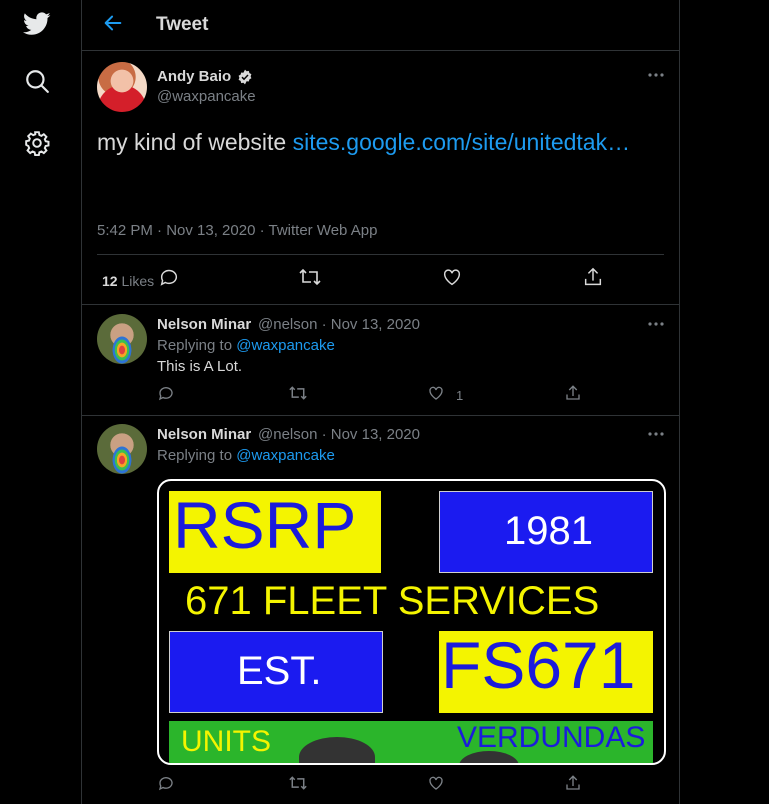 This screenshot has height=804, width=769. I want to click on author-handle: @waxpancake, so click(206, 96).